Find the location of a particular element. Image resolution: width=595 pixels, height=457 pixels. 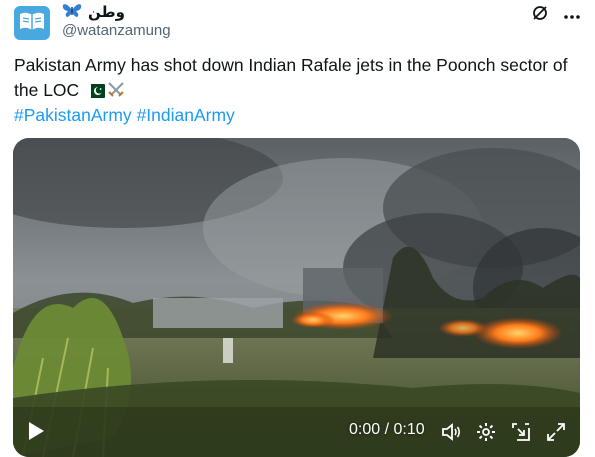

hashtag-link: #IndianArmy is located at coordinates (186, 115).